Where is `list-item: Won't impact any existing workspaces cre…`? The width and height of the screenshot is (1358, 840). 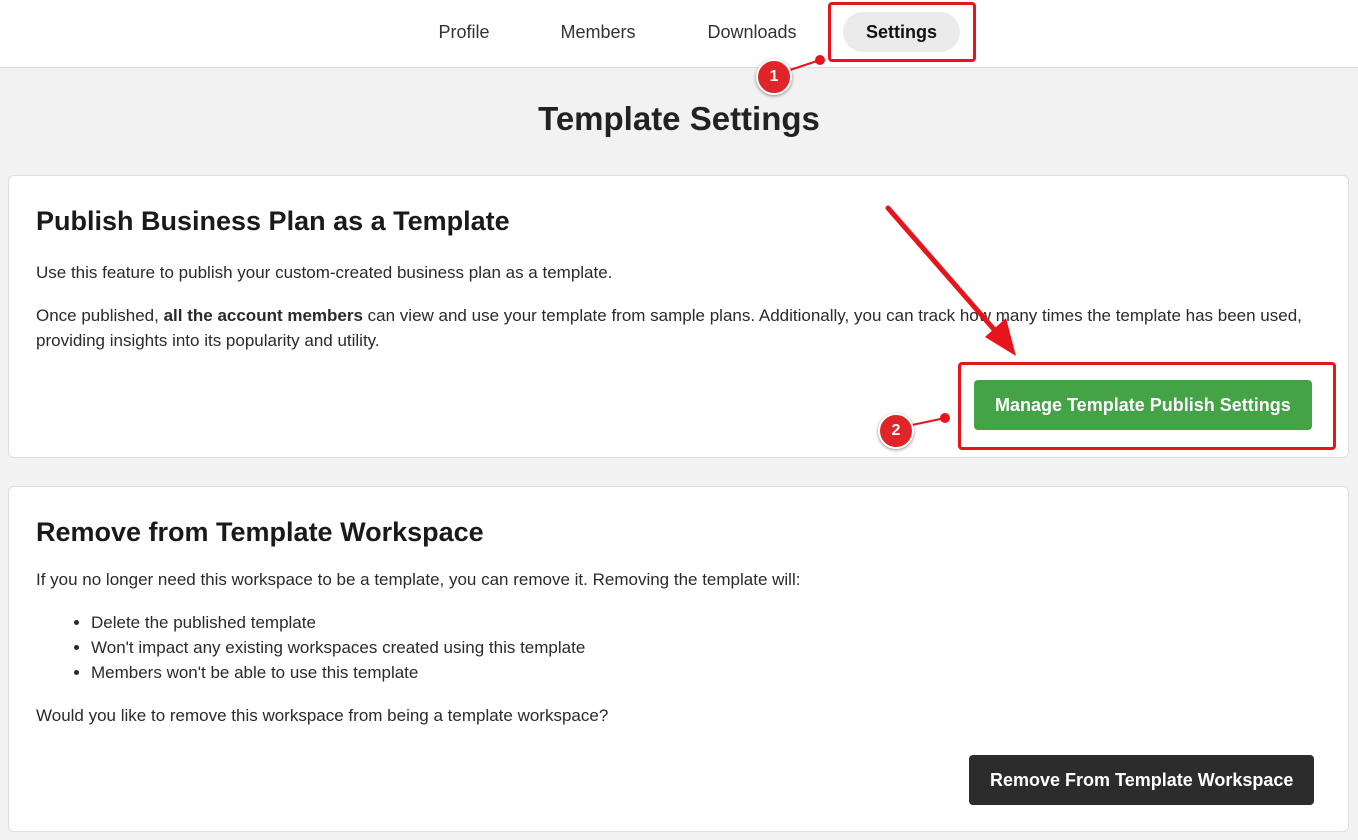 list-item: Won't impact any existing workspaces cre… is located at coordinates (338, 647).